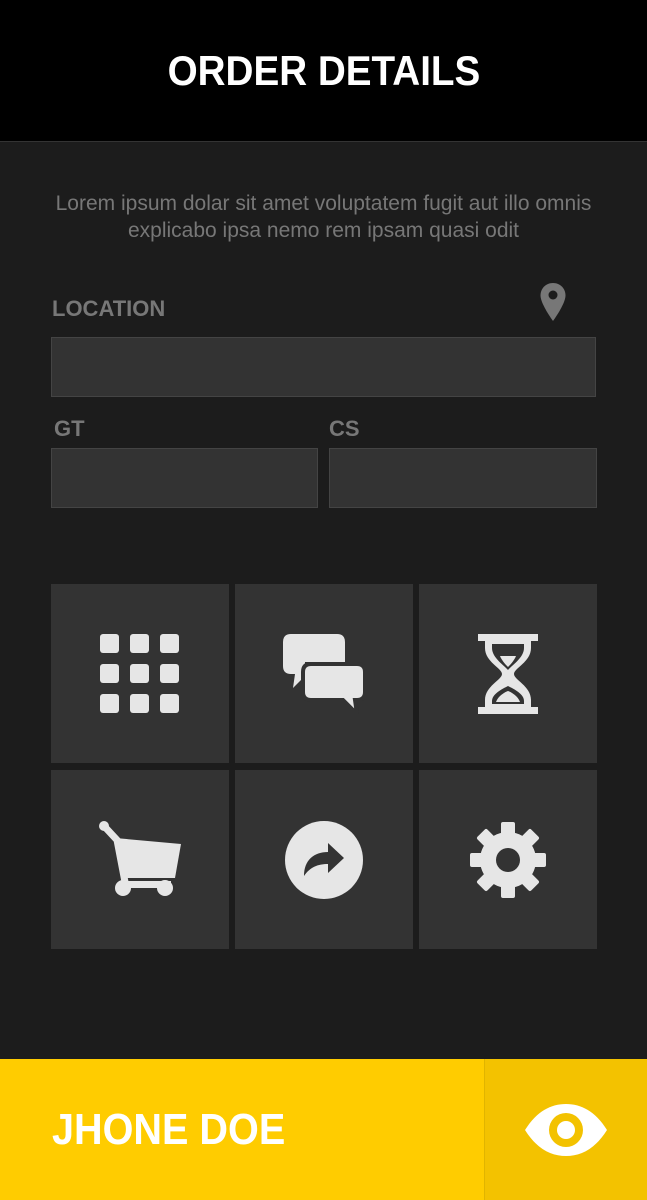 This screenshot has height=1200, width=647. I want to click on page-title: ORDER DETAILS, so click(323, 70).